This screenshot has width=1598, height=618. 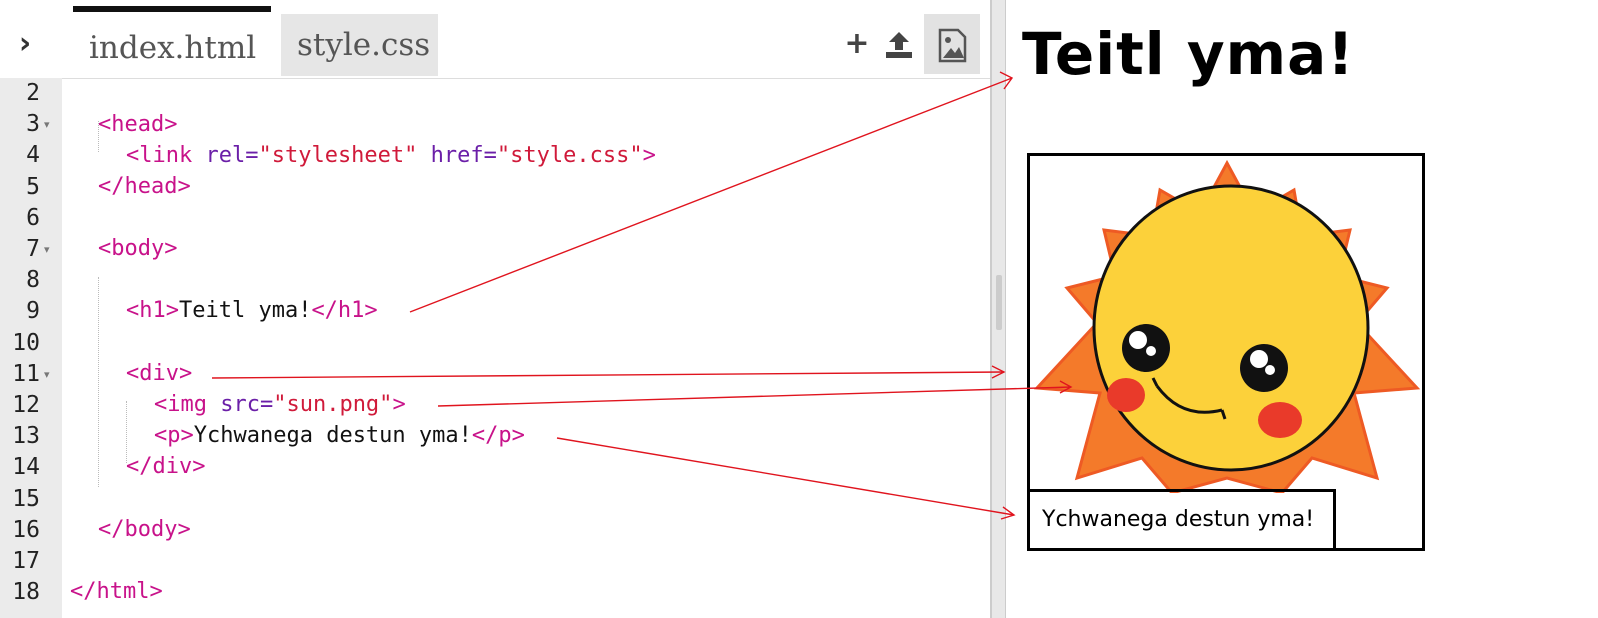 I want to click on line-number: 15, so click(x=26, y=498).